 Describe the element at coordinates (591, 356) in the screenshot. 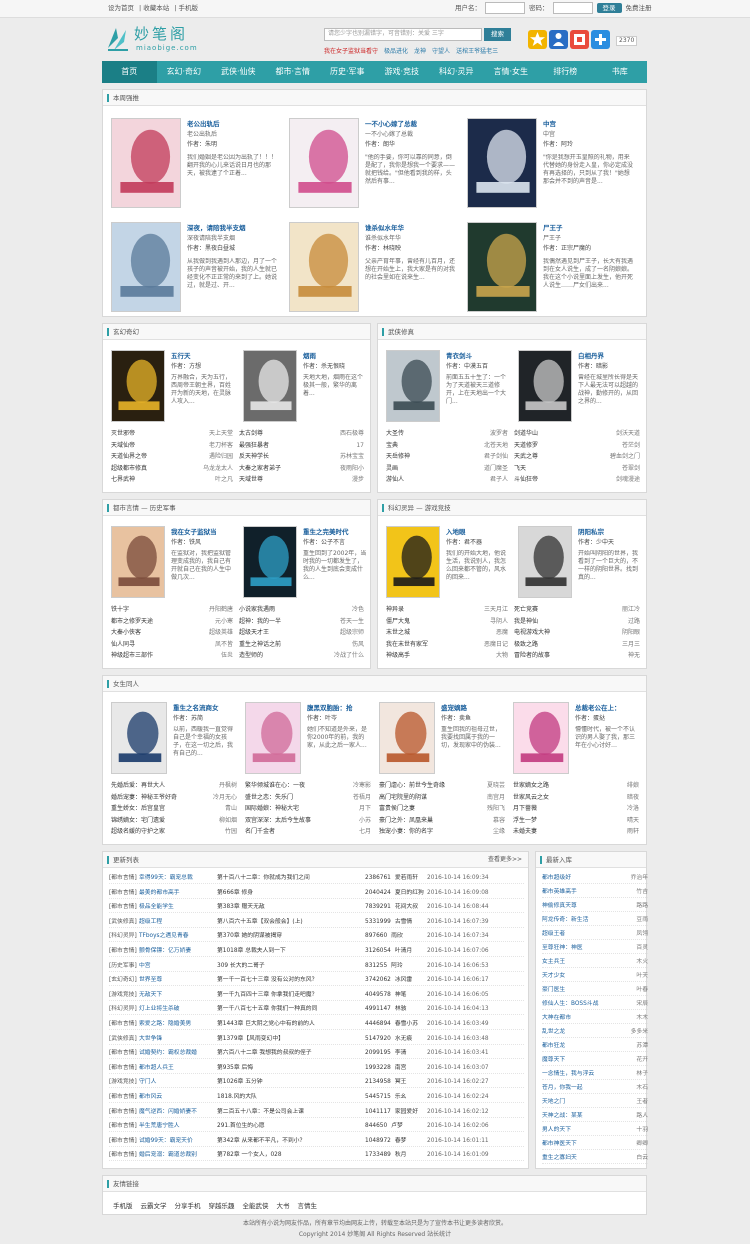

I see `book-title: 白相丹界` at that location.